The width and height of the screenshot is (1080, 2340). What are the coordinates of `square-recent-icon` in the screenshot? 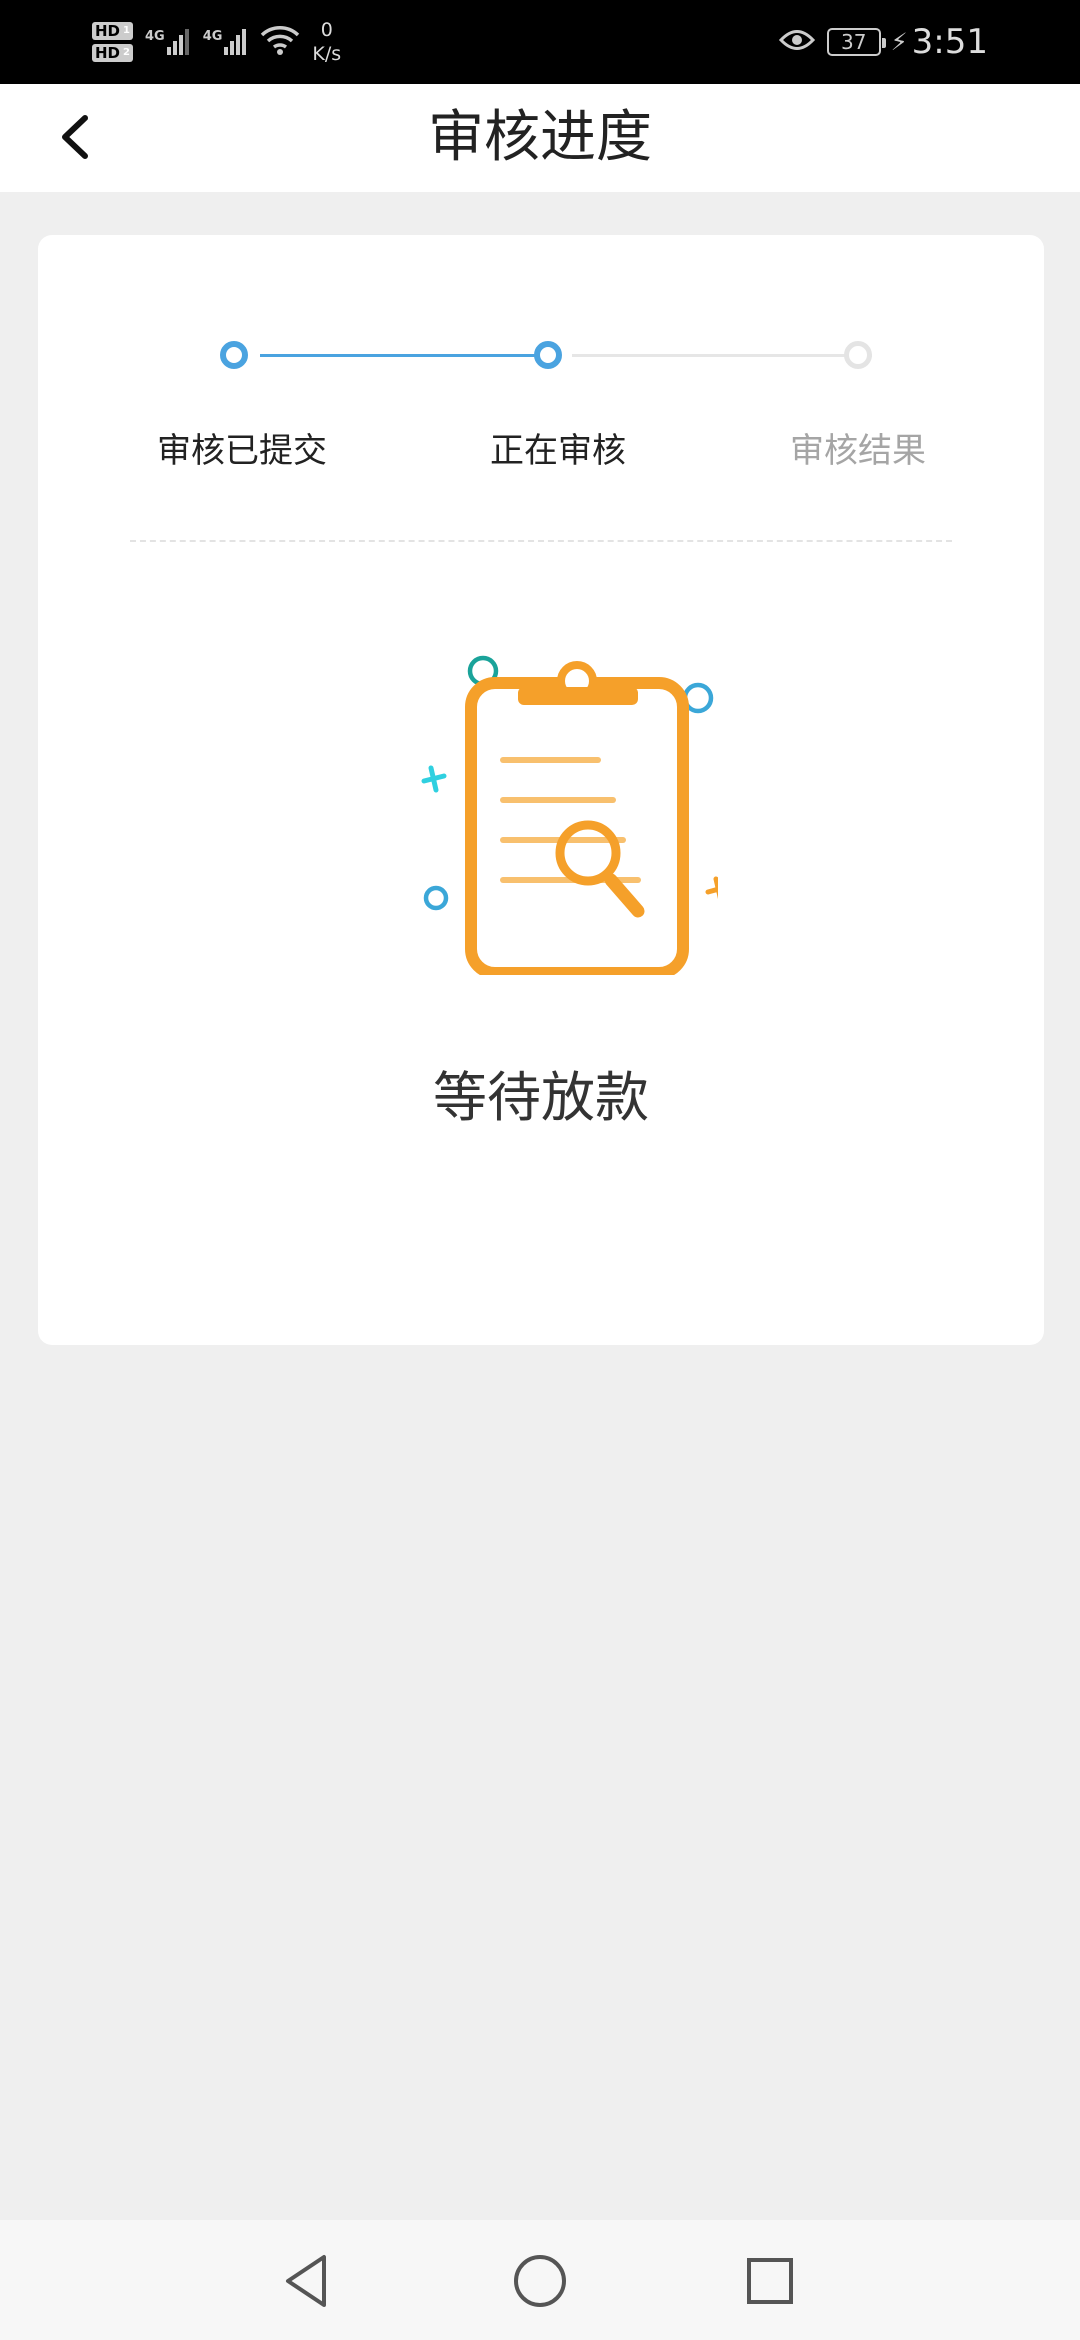 It's located at (770, 2281).